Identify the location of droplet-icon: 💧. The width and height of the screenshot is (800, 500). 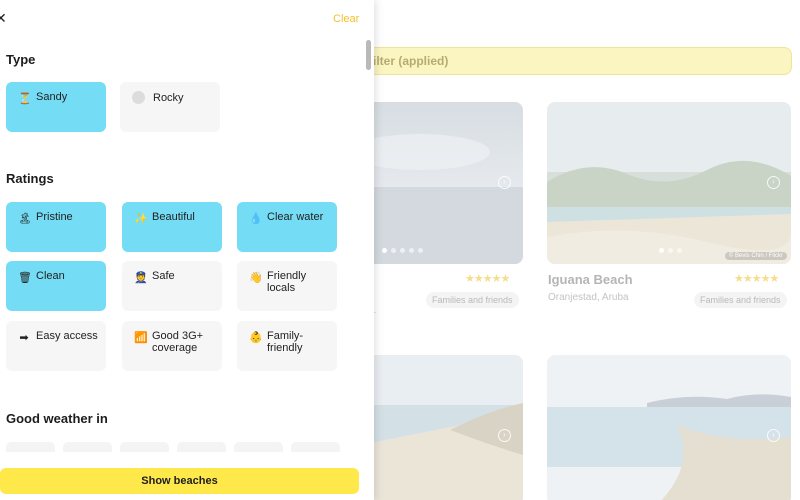
(256, 219).